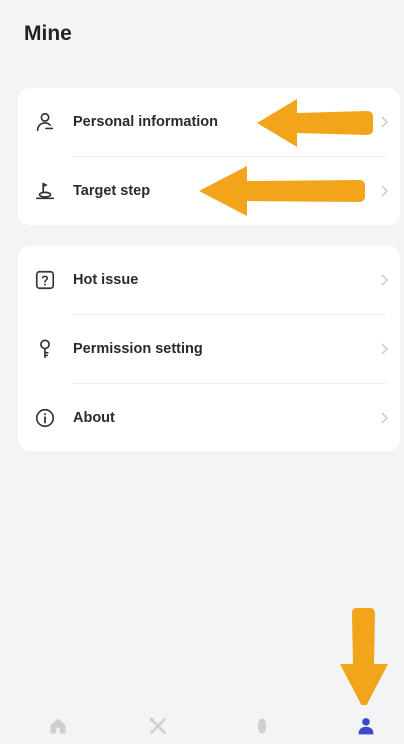 This screenshot has height=744, width=404. Describe the element at coordinates (94, 418) in the screenshot. I see `menu-item-label: About` at that location.